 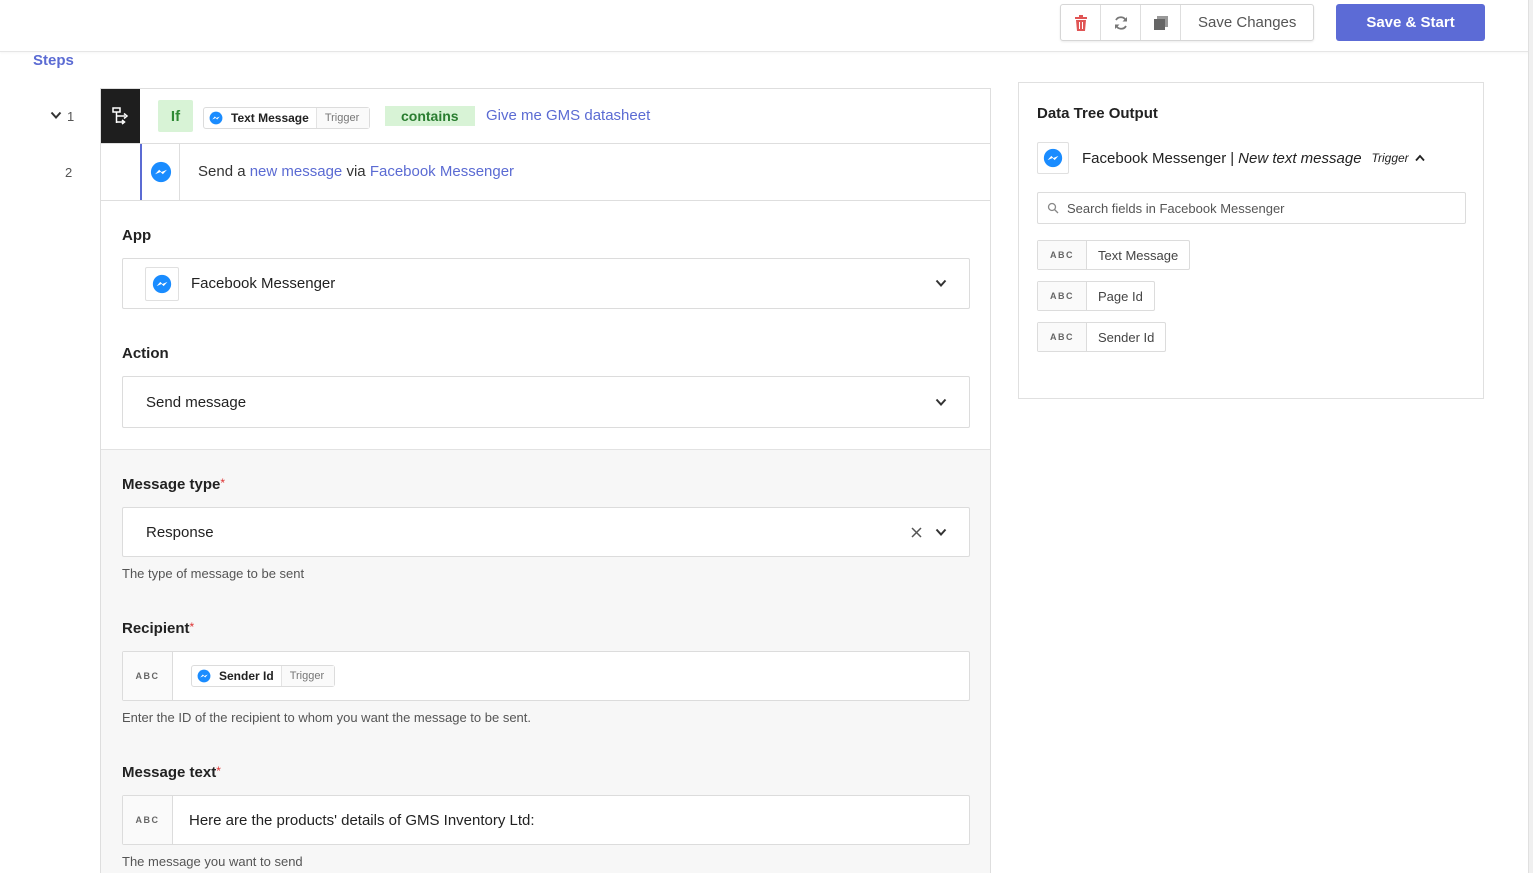 What do you see at coordinates (270, 118) in the screenshot?
I see `chip-label: Text Message` at bounding box center [270, 118].